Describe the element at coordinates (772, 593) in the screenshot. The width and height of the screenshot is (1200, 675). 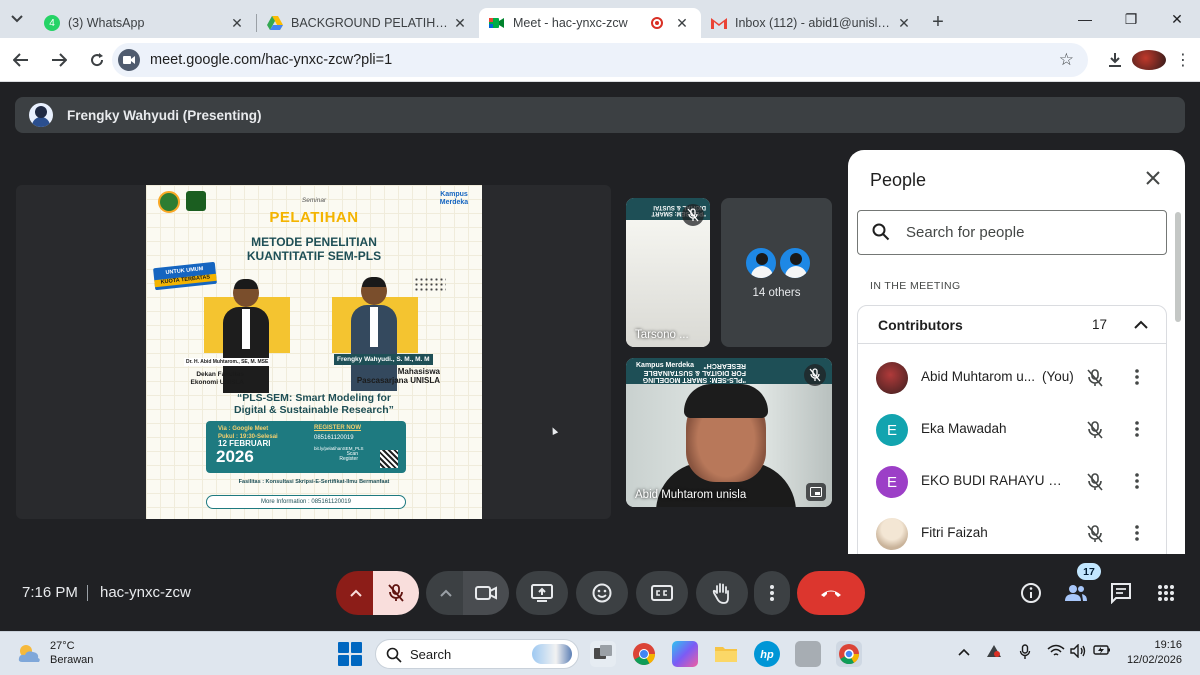
I see `more-options-button` at that location.